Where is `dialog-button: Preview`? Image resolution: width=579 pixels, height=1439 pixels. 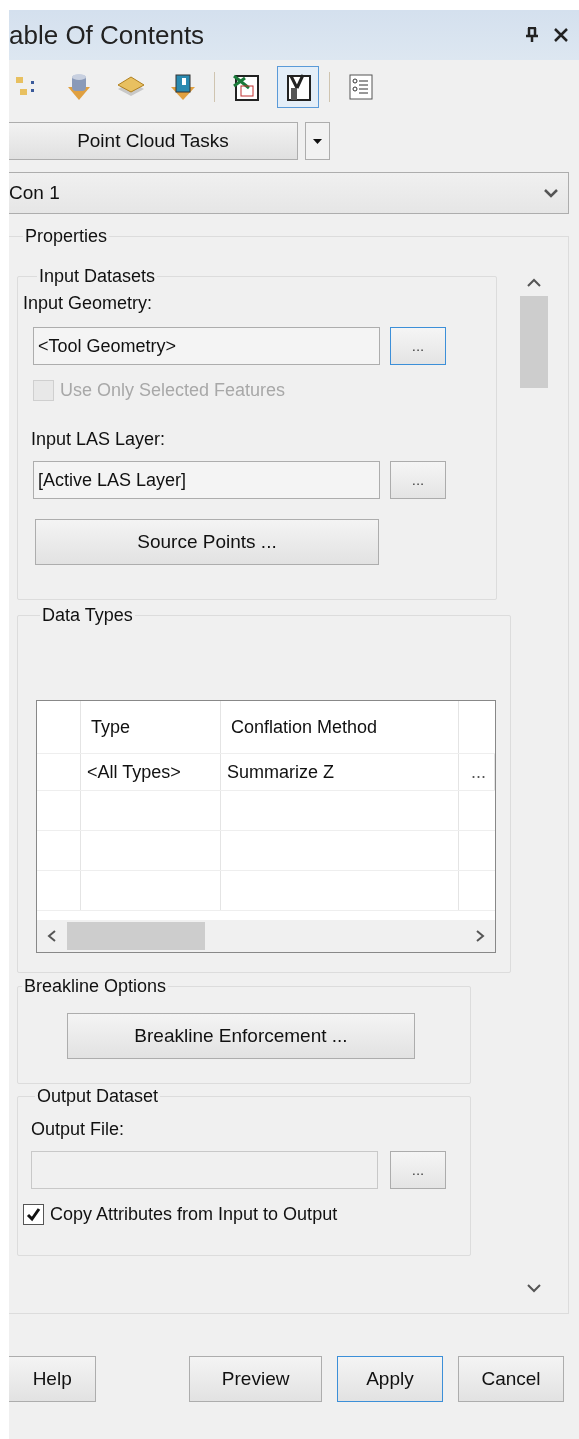 dialog-button: Preview is located at coordinates (255, 1379).